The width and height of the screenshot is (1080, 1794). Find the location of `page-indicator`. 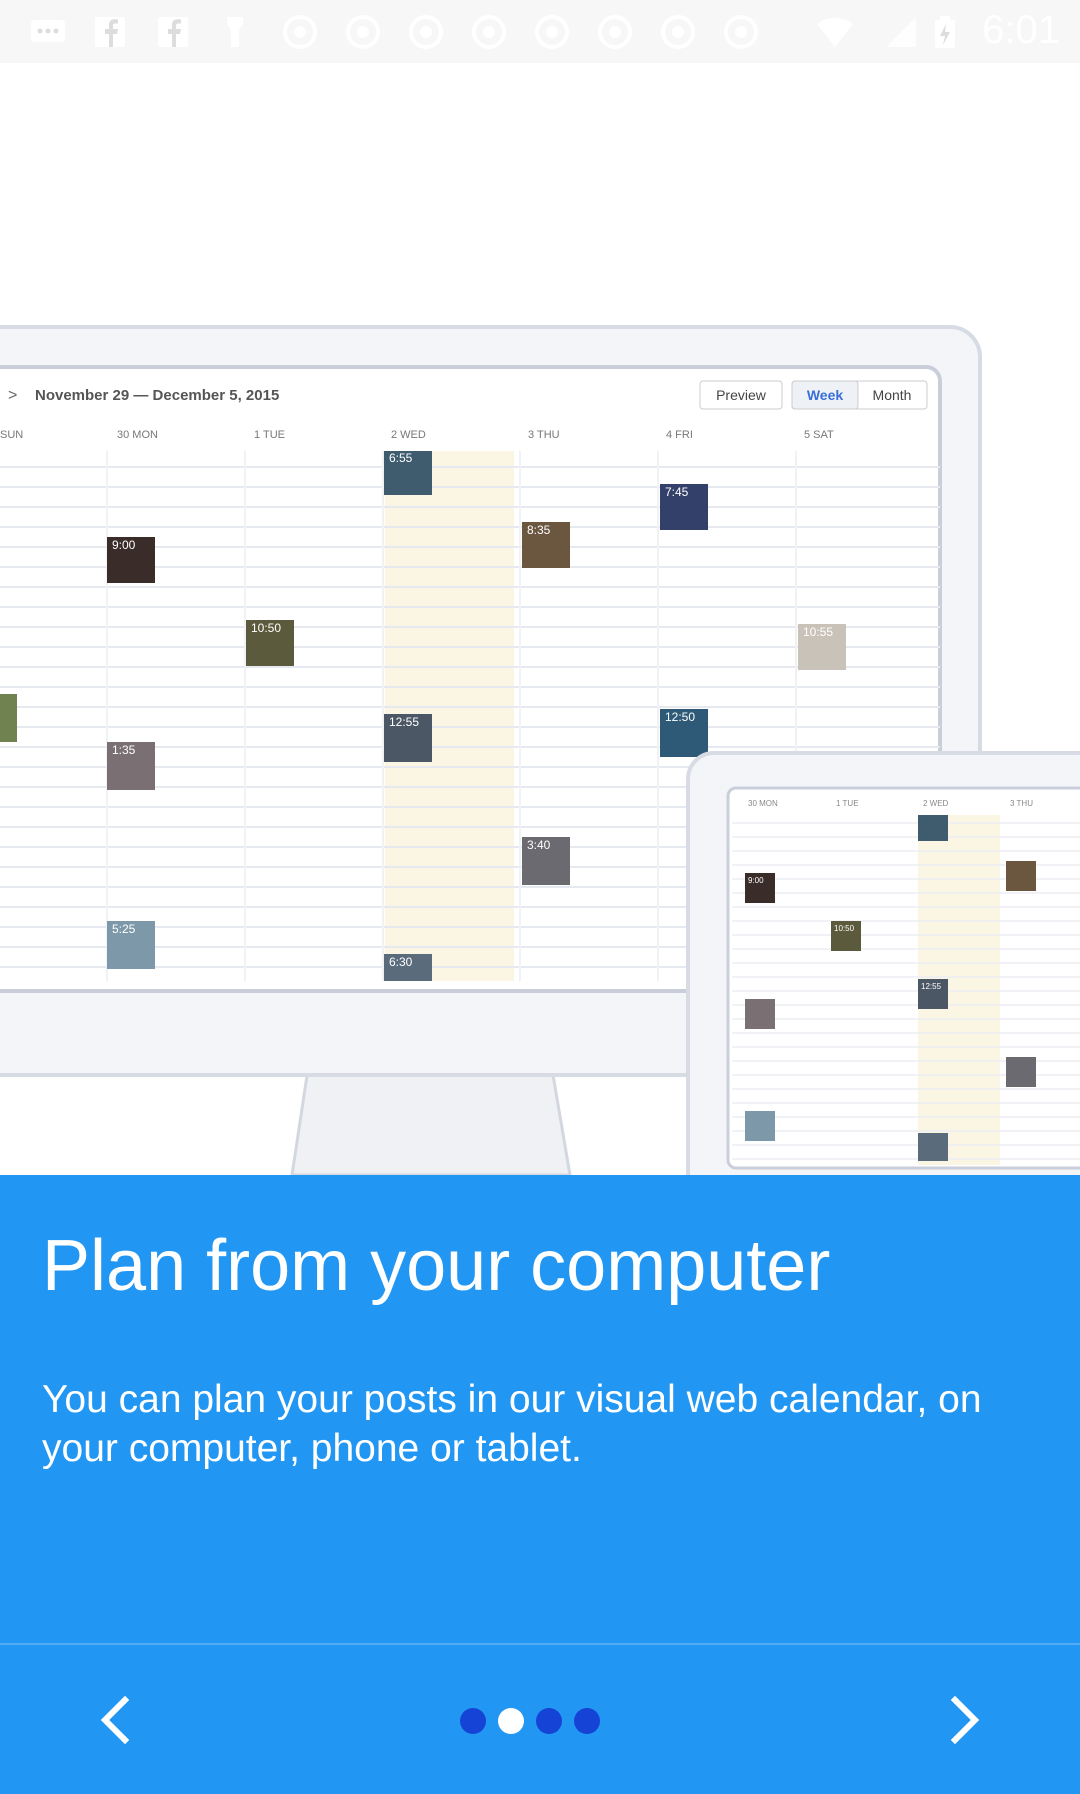

page-indicator is located at coordinates (540, 1721).